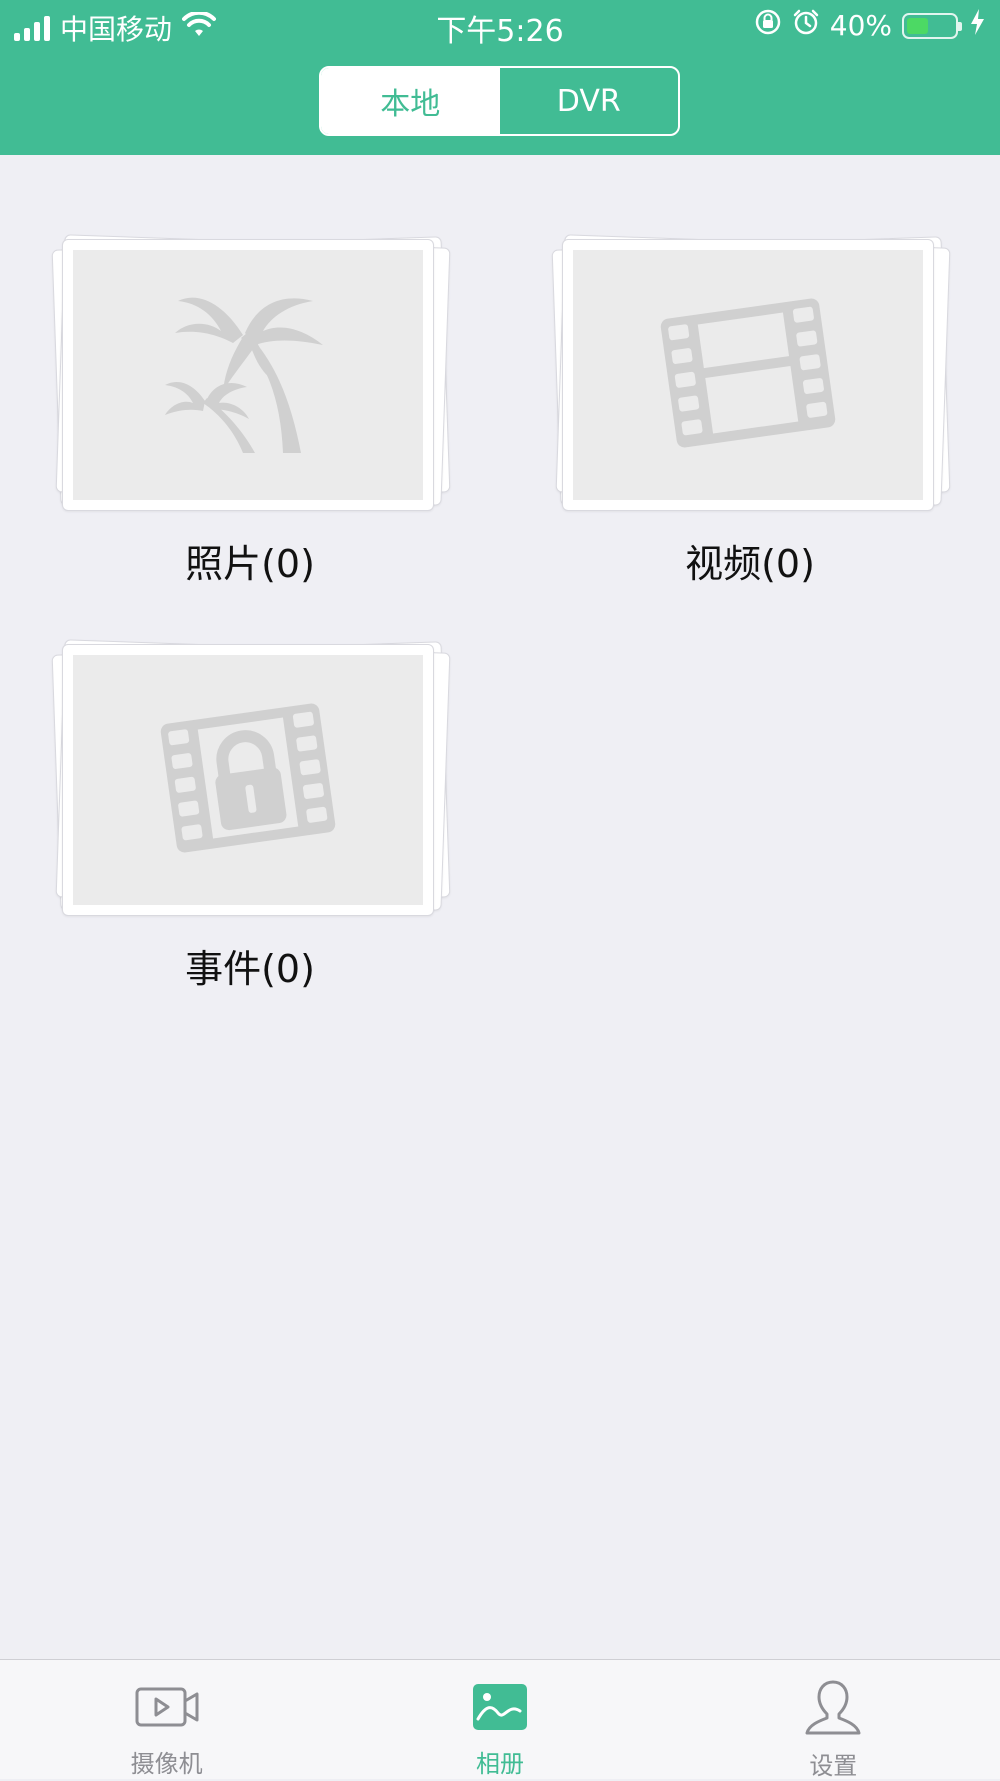 This screenshot has height=1781, width=1000. I want to click on alarm-icon, so click(806, 25).